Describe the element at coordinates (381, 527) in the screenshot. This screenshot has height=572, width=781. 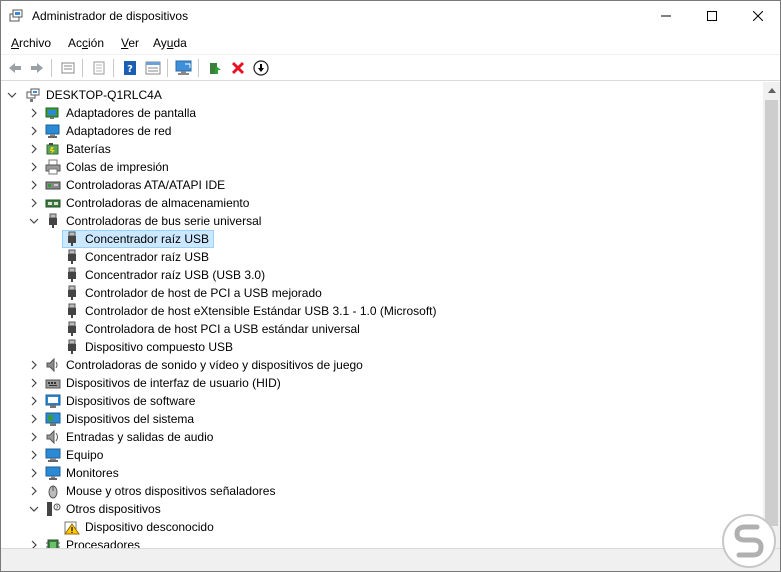
I see `tree-device: Dispositivo desconocido` at that location.